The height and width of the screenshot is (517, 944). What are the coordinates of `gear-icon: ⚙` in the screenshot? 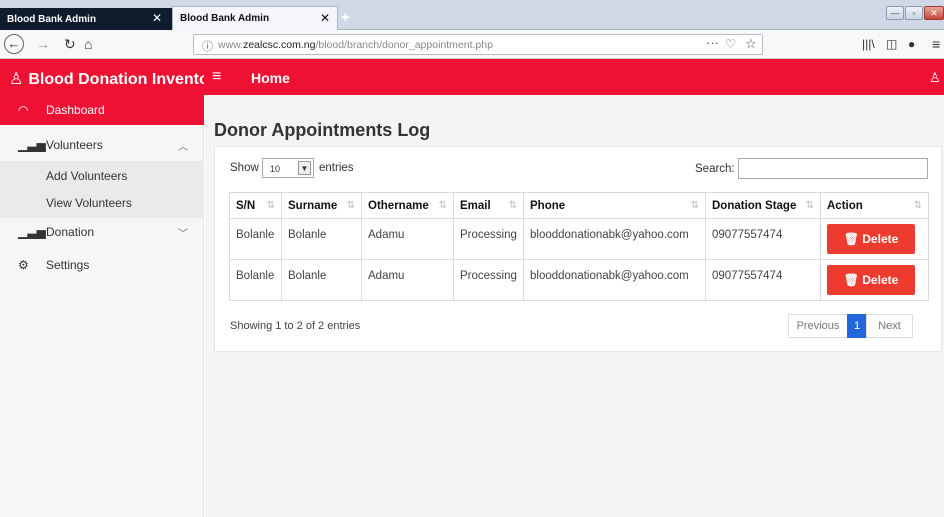 It's located at (23, 265).